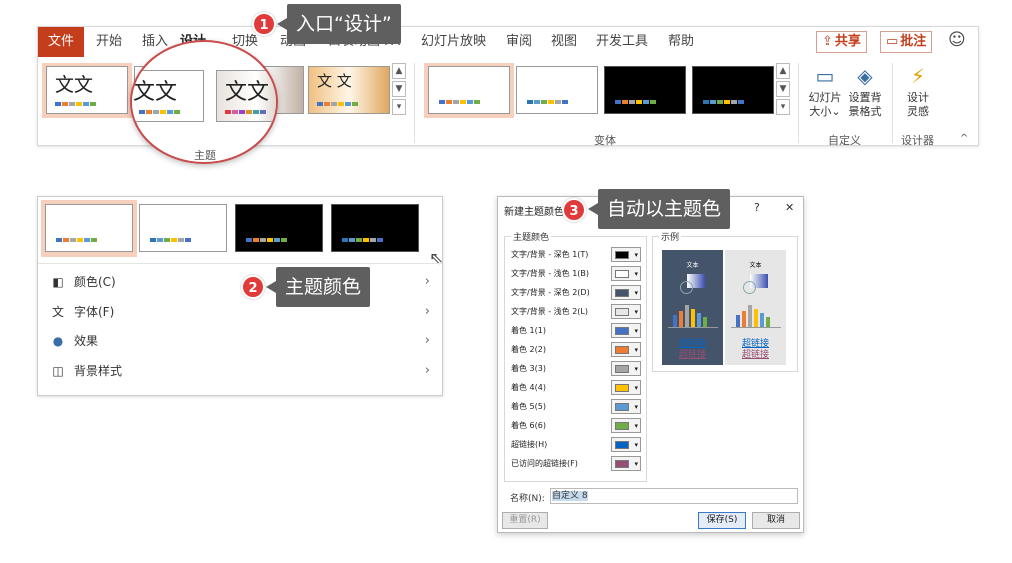 Image resolution: width=1012 pixels, height=563 pixels. Describe the element at coordinates (825, 91) in the screenshot. I see `slide-size-button: ▭ 幻灯片 大小⌄` at that location.